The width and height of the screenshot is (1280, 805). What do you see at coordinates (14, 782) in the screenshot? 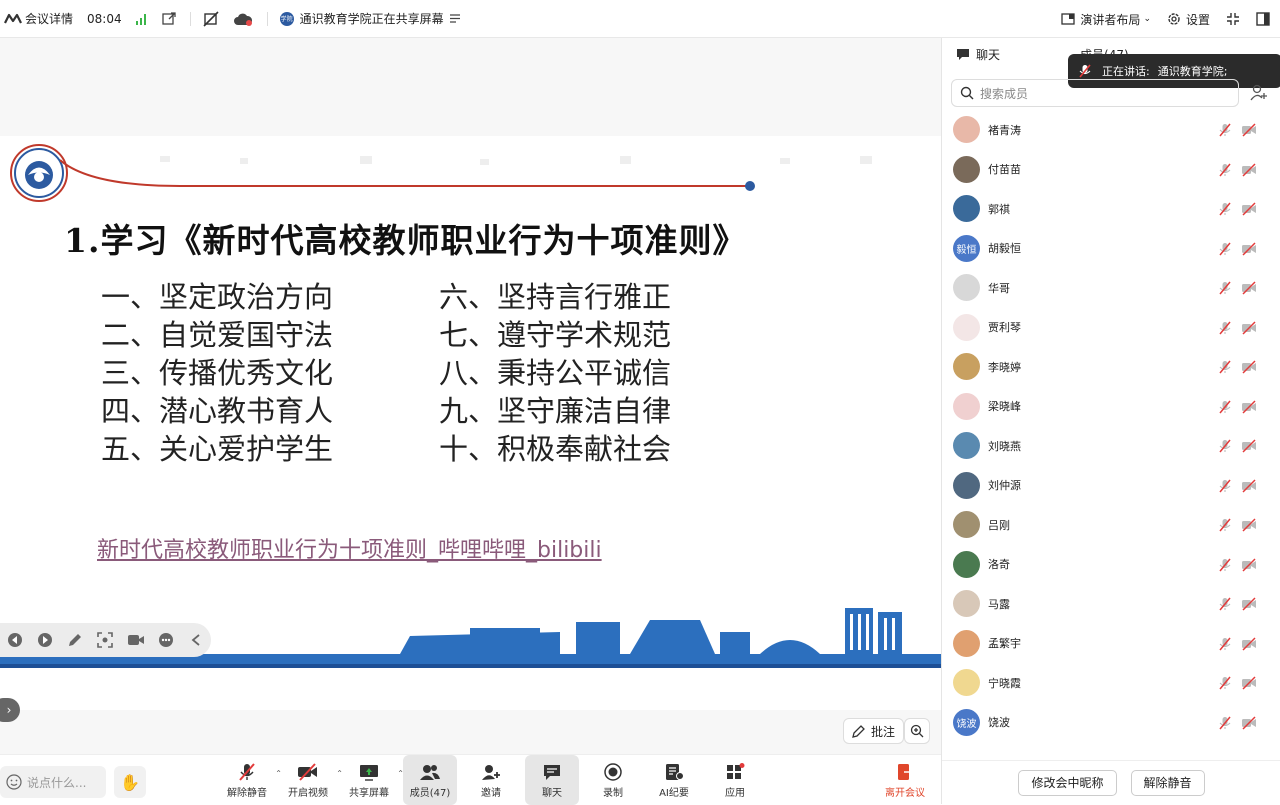
I see `emoji-icon` at bounding box center [14, 782].